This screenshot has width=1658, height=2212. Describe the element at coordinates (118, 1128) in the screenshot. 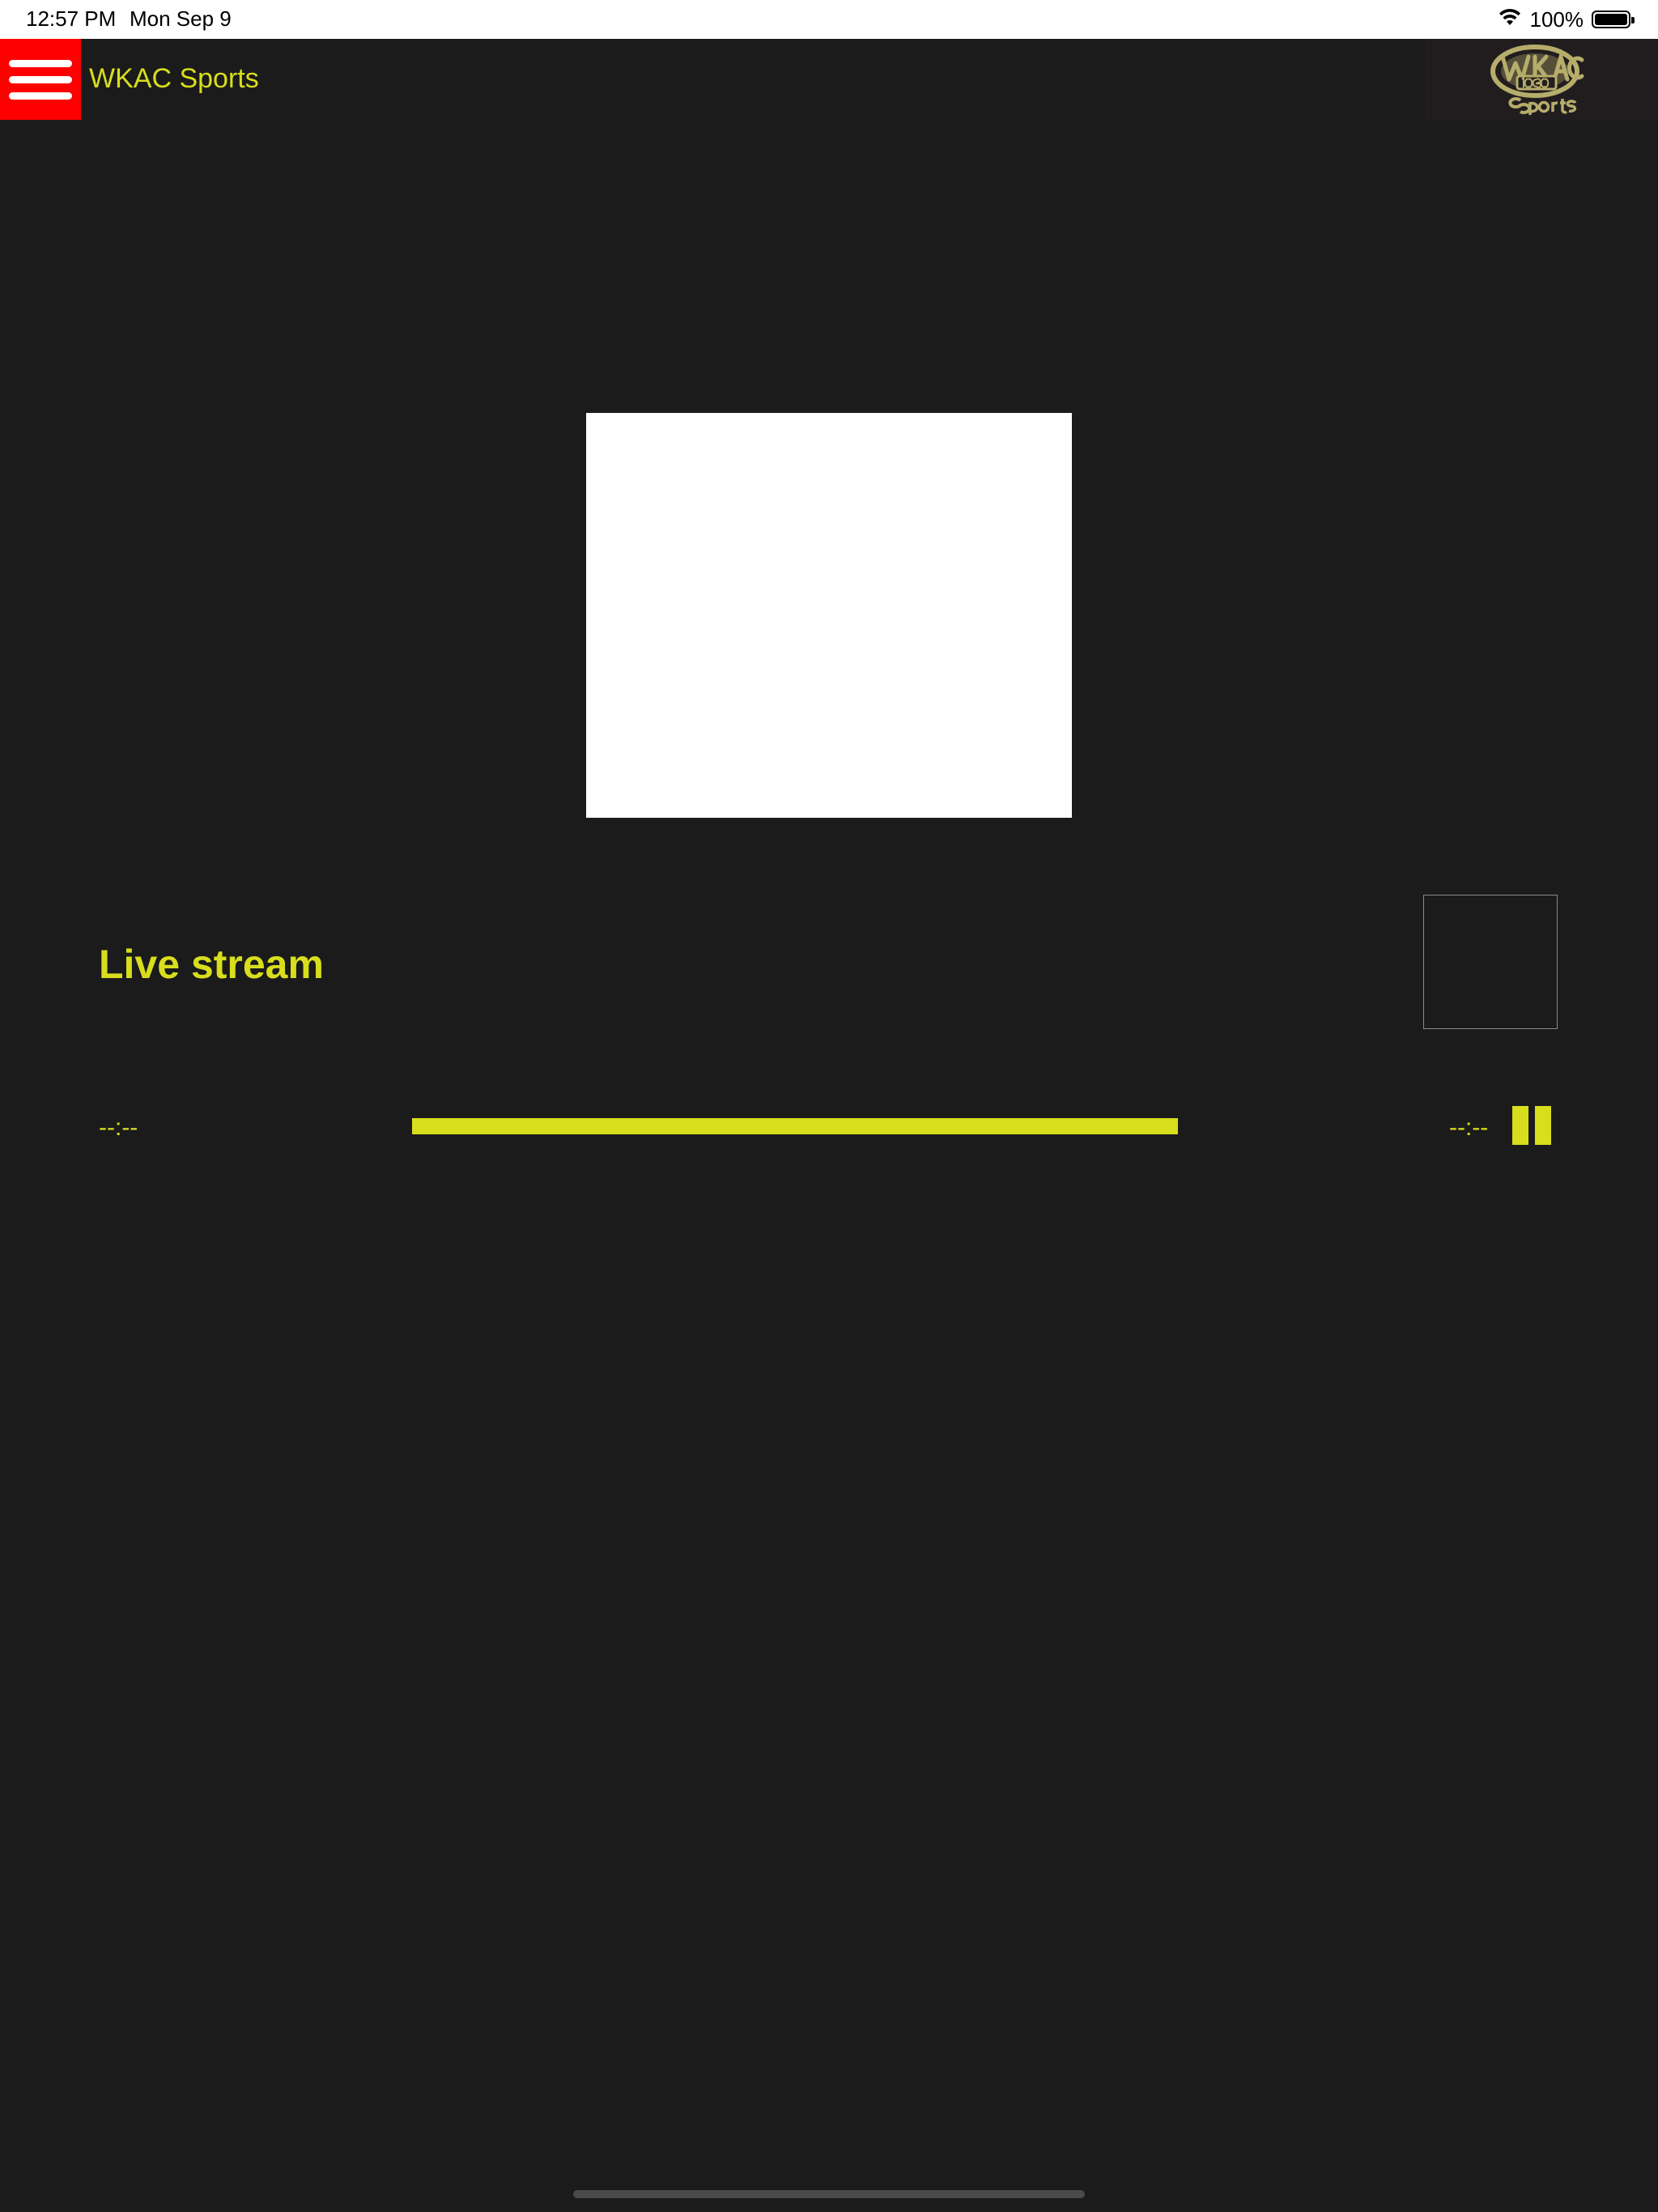

I see `elapsed-time: --:--` at that location.